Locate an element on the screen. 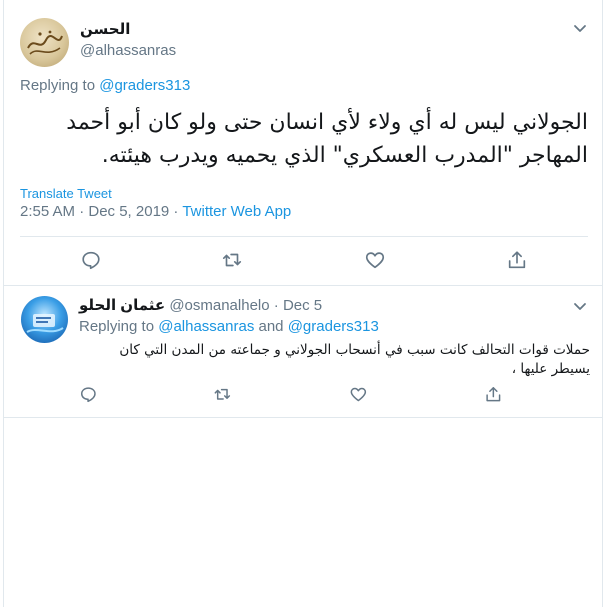  translate-tweet-link: Translate Tweet is located at coordinates (66, 193).